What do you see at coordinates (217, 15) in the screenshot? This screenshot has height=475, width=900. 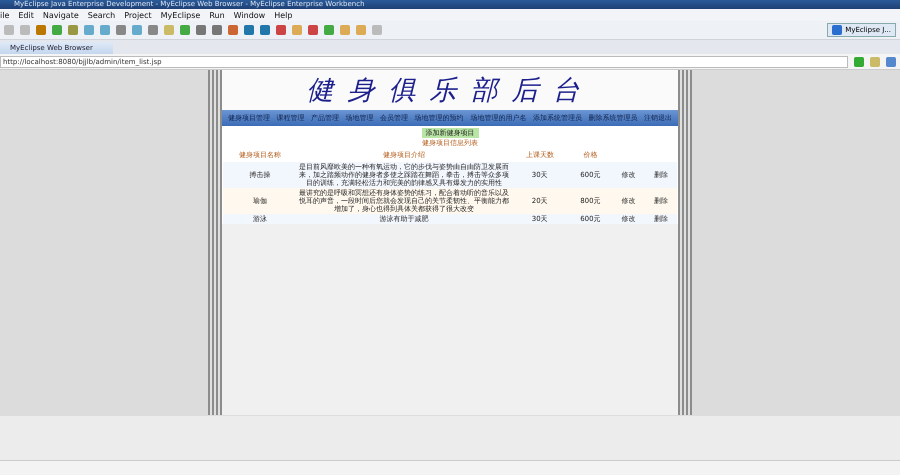 I see `menu-item: Run` at bounding box center [217, 15].